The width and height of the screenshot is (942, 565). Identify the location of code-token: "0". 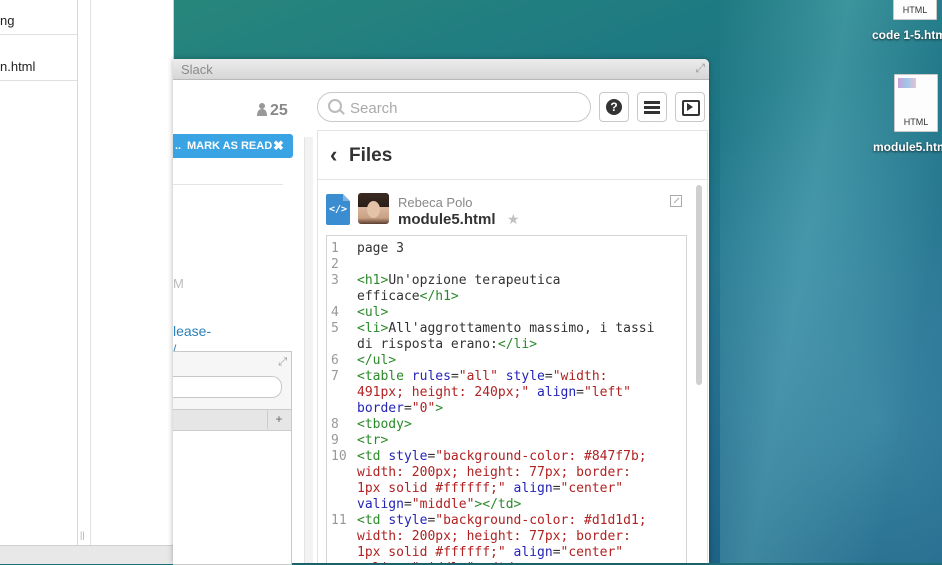
(423, 408).